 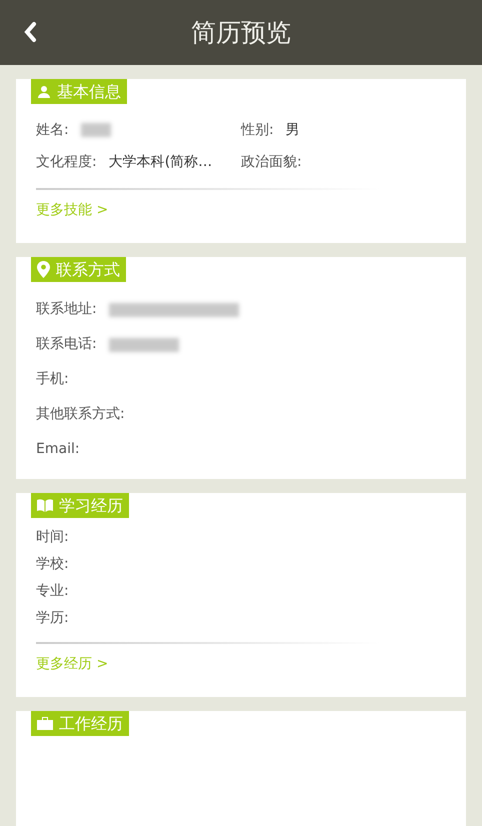 I want to click on section-title: 联系方式, so click(x=88, y=269).